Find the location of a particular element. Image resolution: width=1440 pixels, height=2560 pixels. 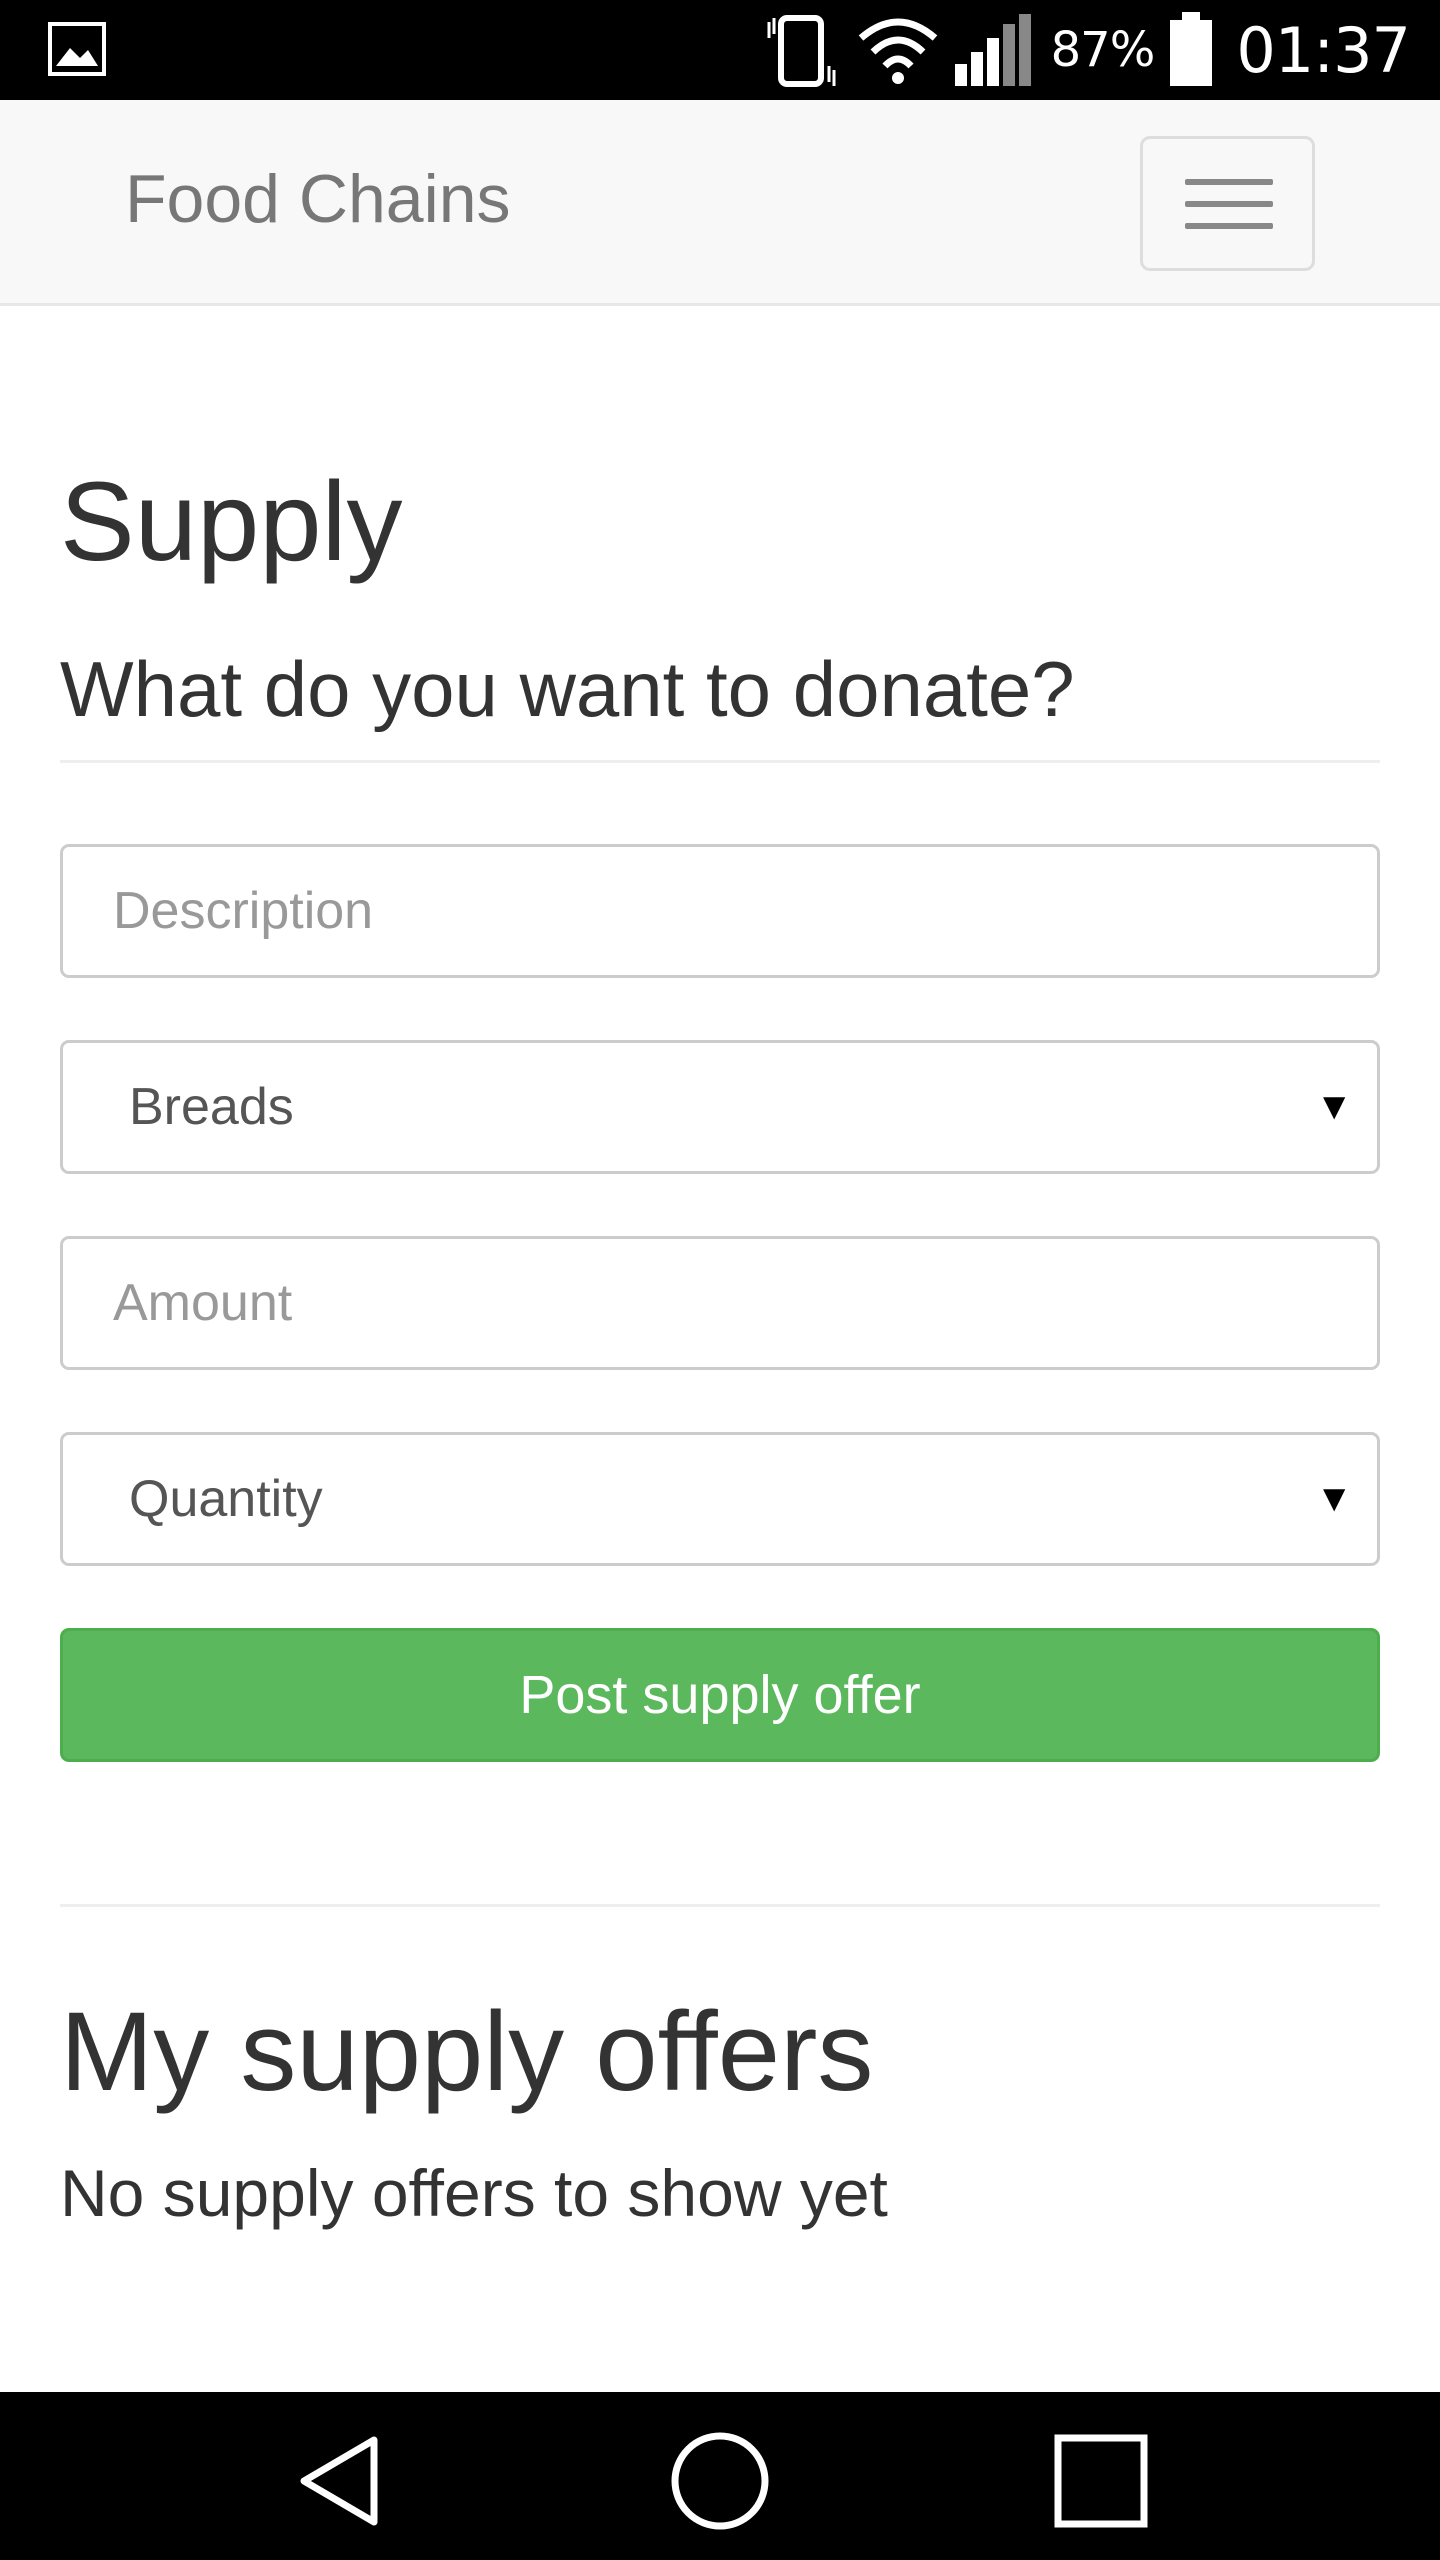

brand-link: Food Chains is located at coordinates (318, 199).